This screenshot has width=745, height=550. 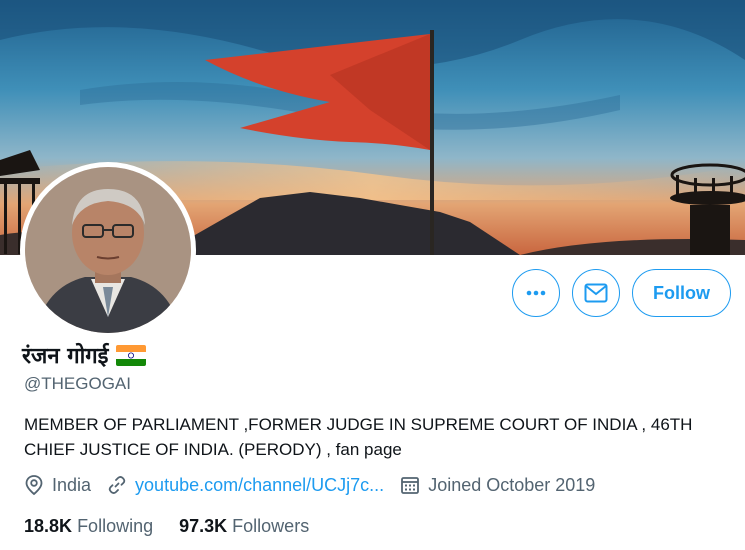 I want to click on location-item: India, so click(x=57, y=485).